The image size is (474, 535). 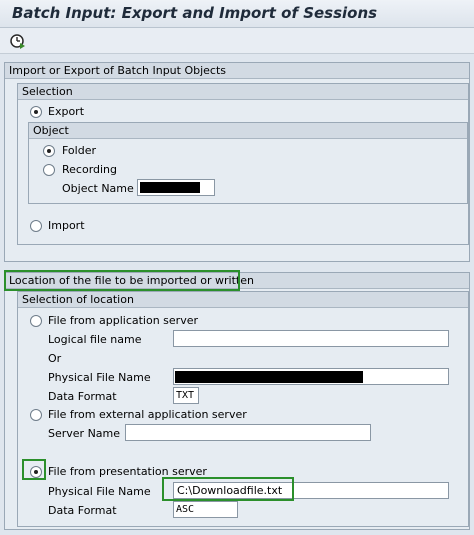 What do you see at coordinates (66, 225) in the screenshot?
I see `import-label: Import` at bounding box center [66, 225].